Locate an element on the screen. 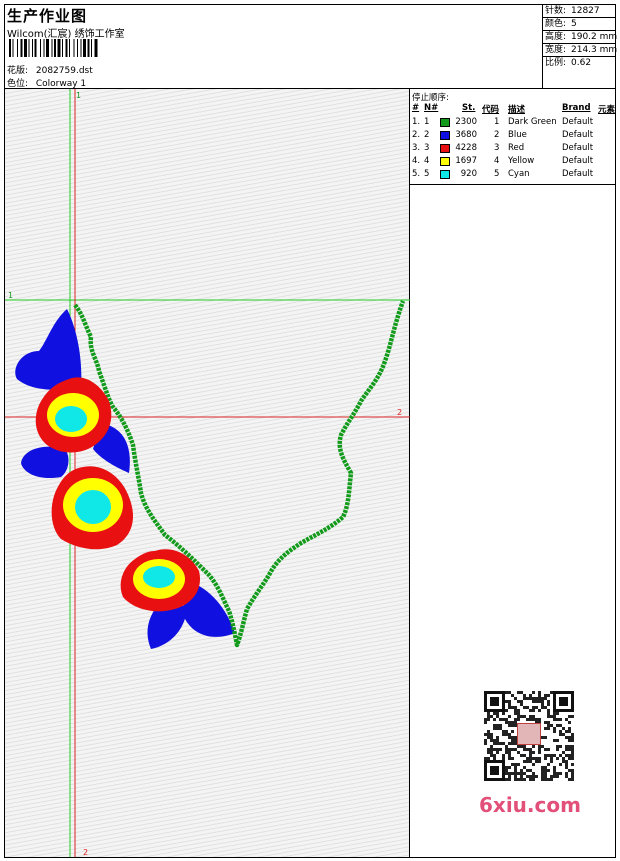 This screenshot has height=861, width=620. barcode-icon is located at coordinates (53, 48).